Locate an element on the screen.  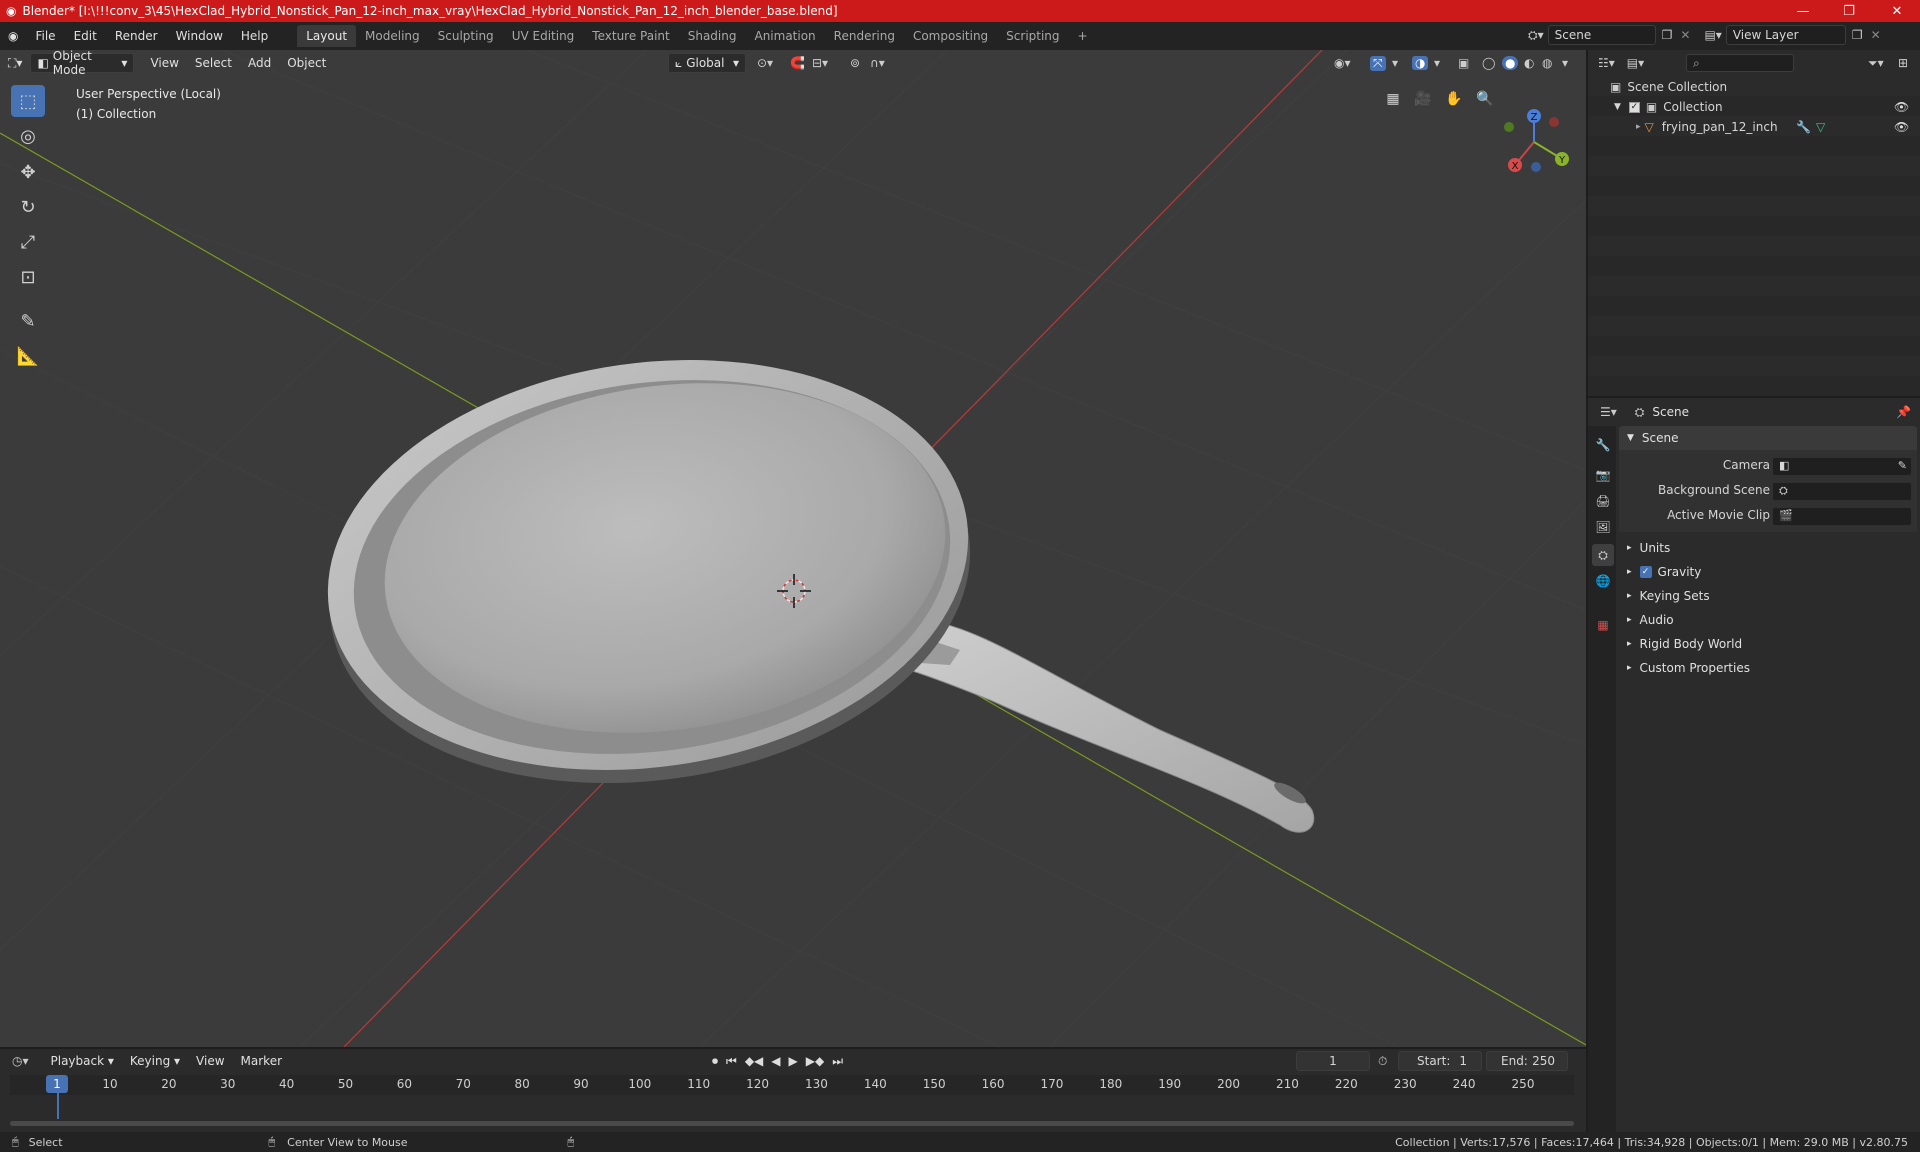
pan-view-icon: ✋ is located at coordinates (1454, 99).